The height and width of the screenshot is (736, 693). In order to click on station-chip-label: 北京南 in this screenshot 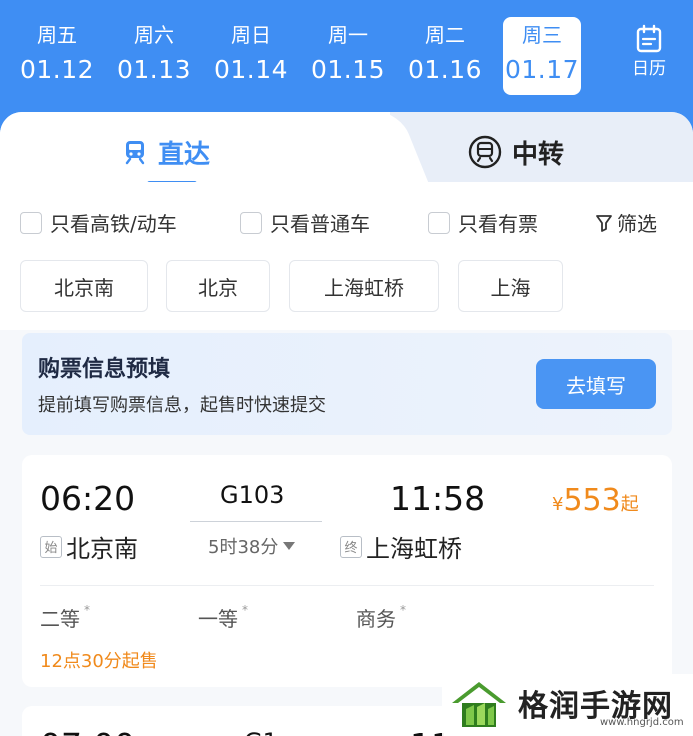, I will do `click(84, 287)`.